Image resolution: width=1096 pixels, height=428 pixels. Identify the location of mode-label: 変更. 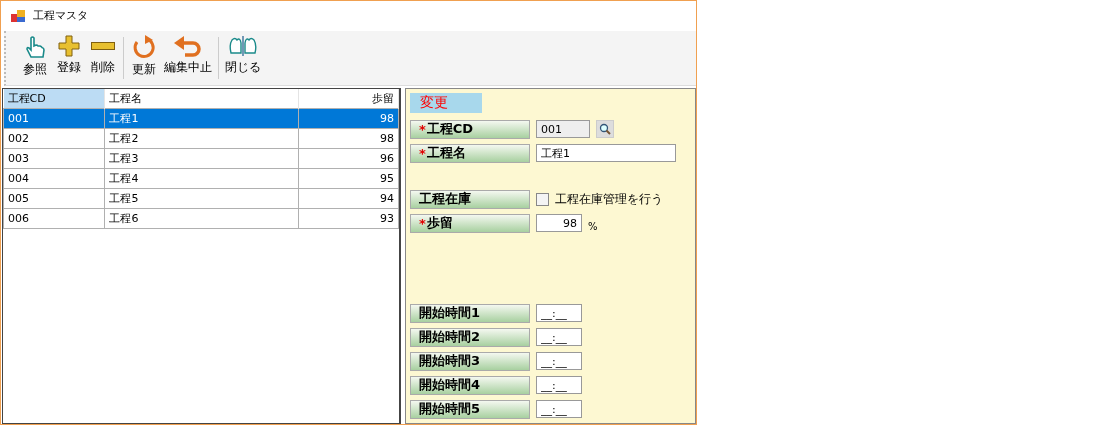
(446, 103).